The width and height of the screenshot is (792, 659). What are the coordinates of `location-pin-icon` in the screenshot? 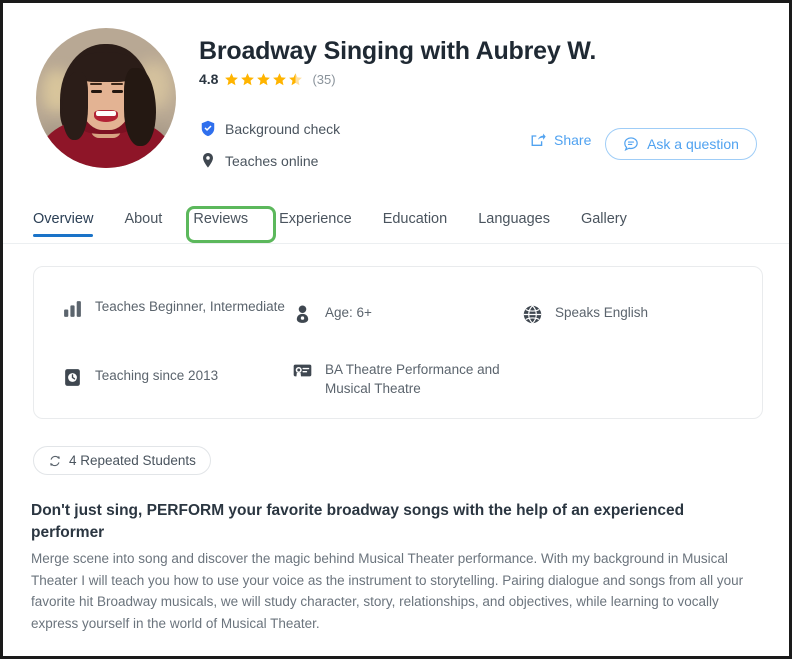 It's located at (208, 160).